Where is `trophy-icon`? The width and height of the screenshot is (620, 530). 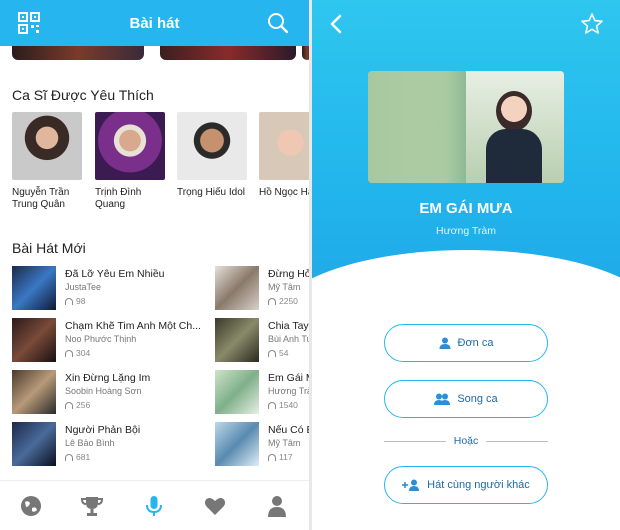 trophy-icon is located at coordinates (92, 506).